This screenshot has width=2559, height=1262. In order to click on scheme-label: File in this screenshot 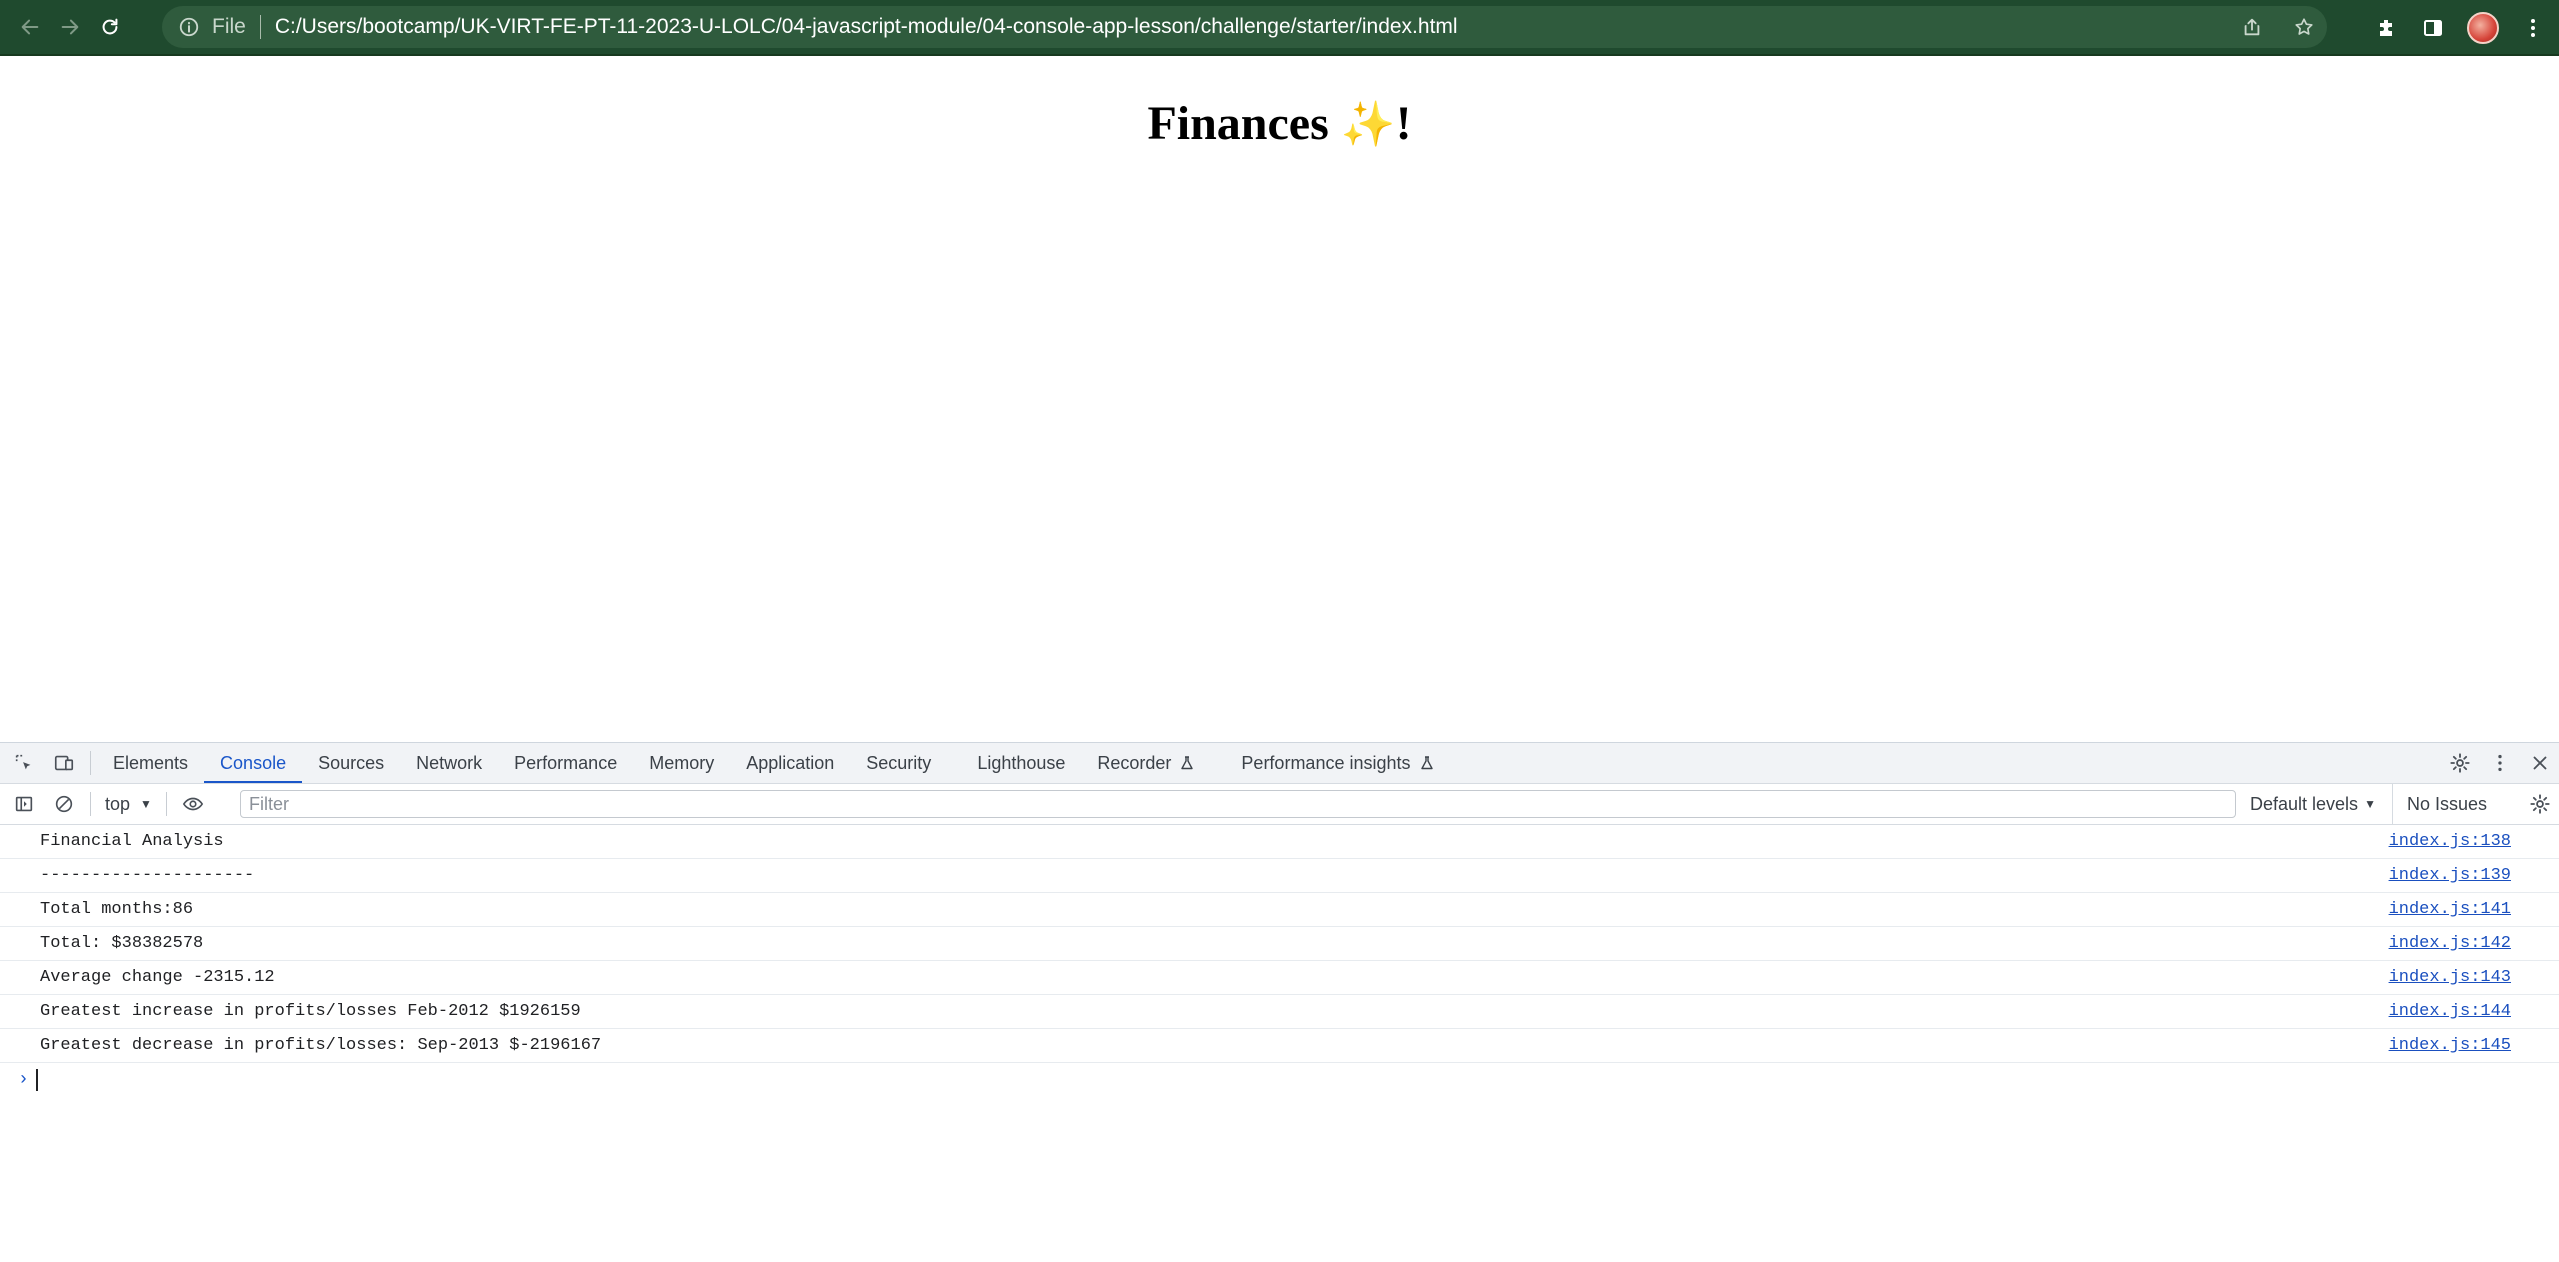, I will do `click(229, 26)`.